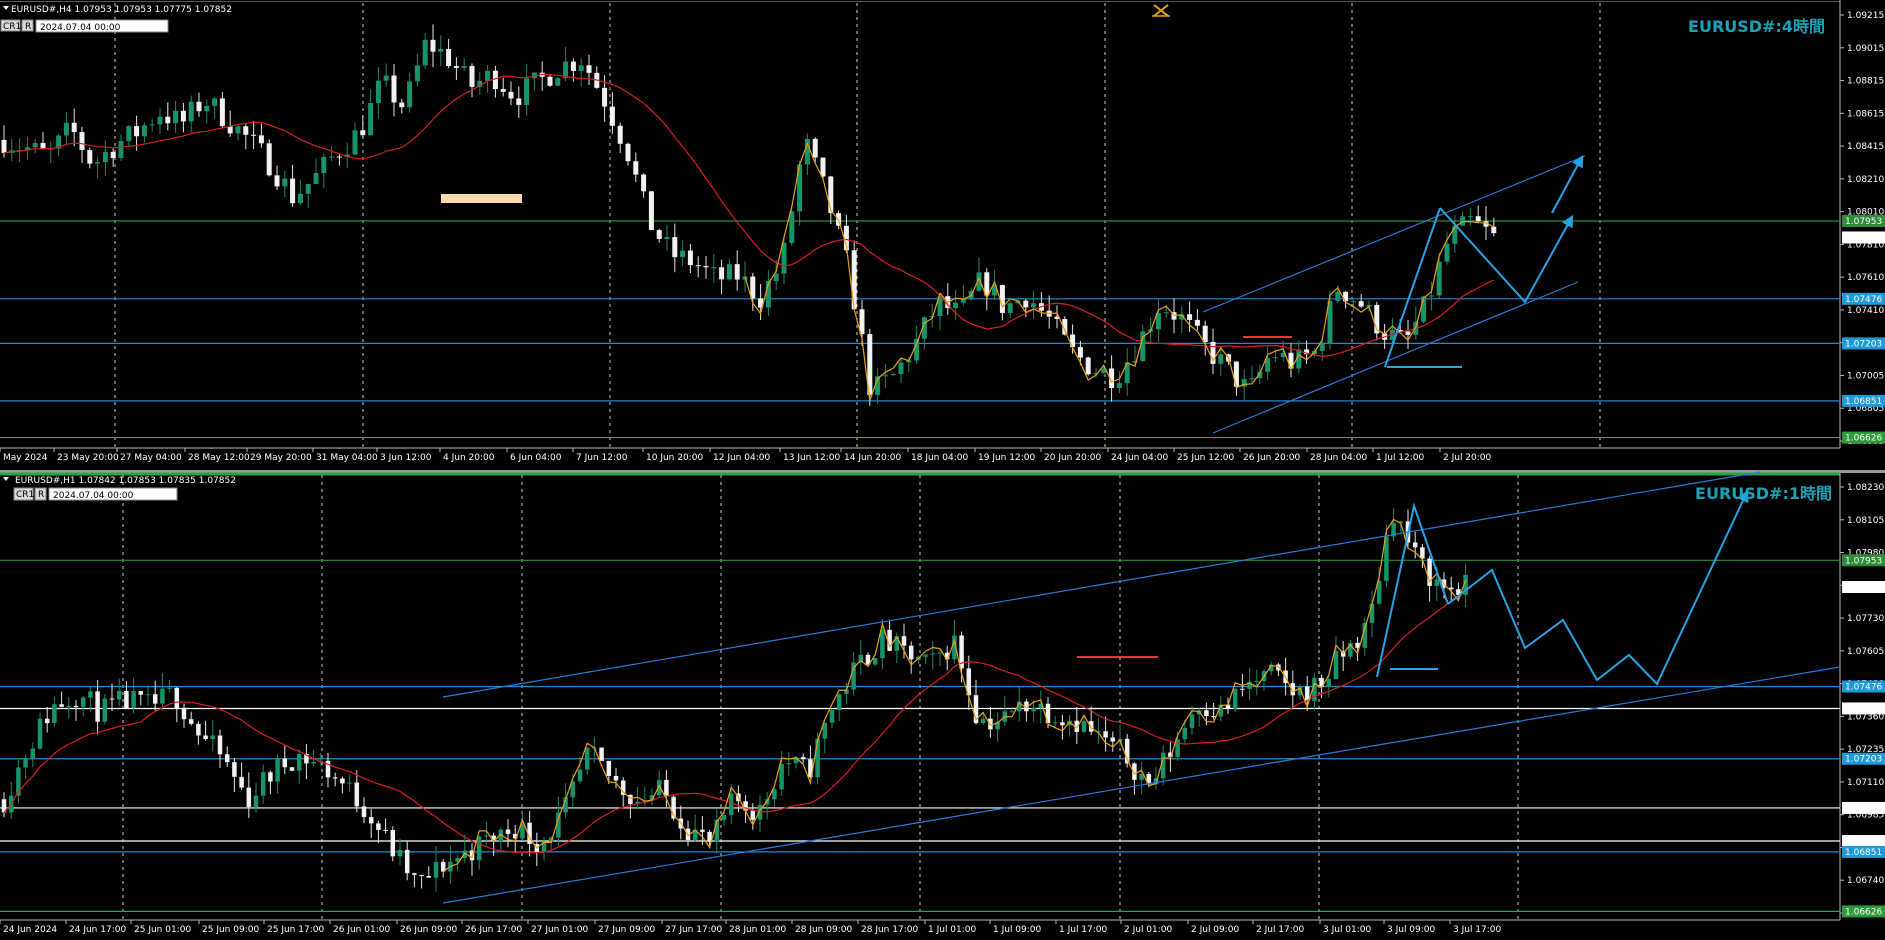 The width and height of the screenshot is (1885, 940). I want to click on top-price-label: 1.08815, so click(1865, 82).